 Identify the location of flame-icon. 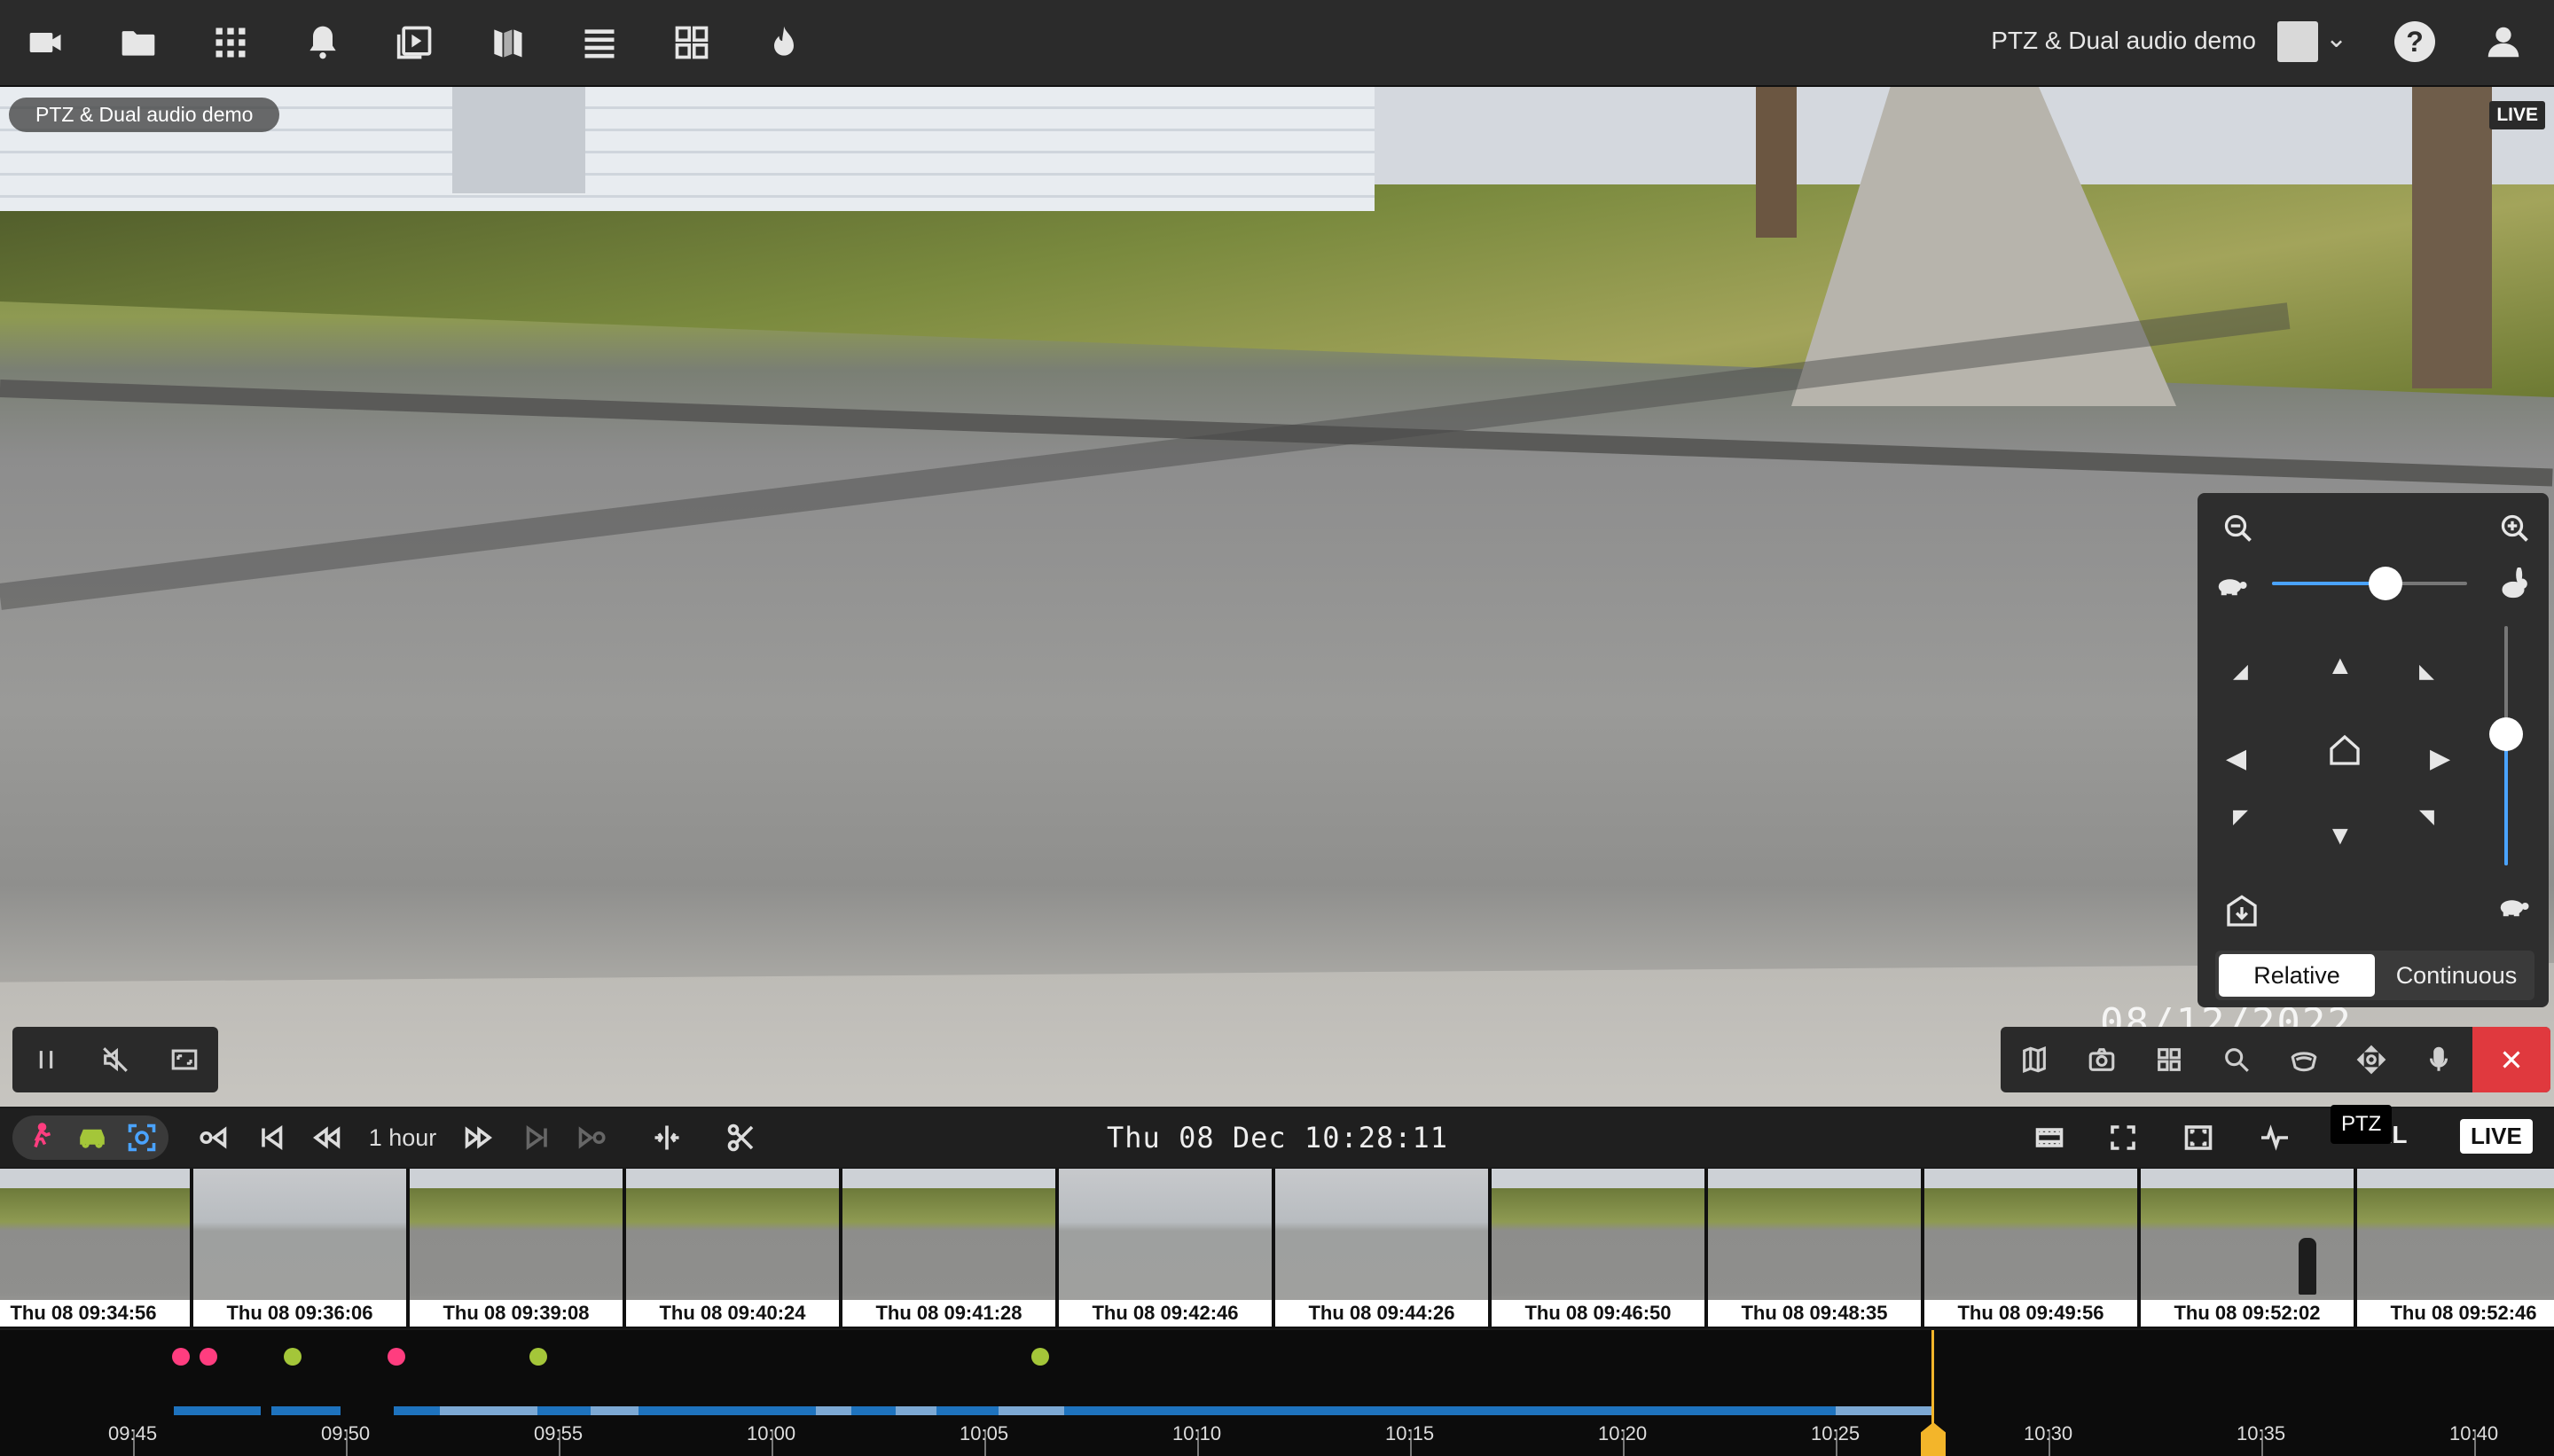
(784, 42).